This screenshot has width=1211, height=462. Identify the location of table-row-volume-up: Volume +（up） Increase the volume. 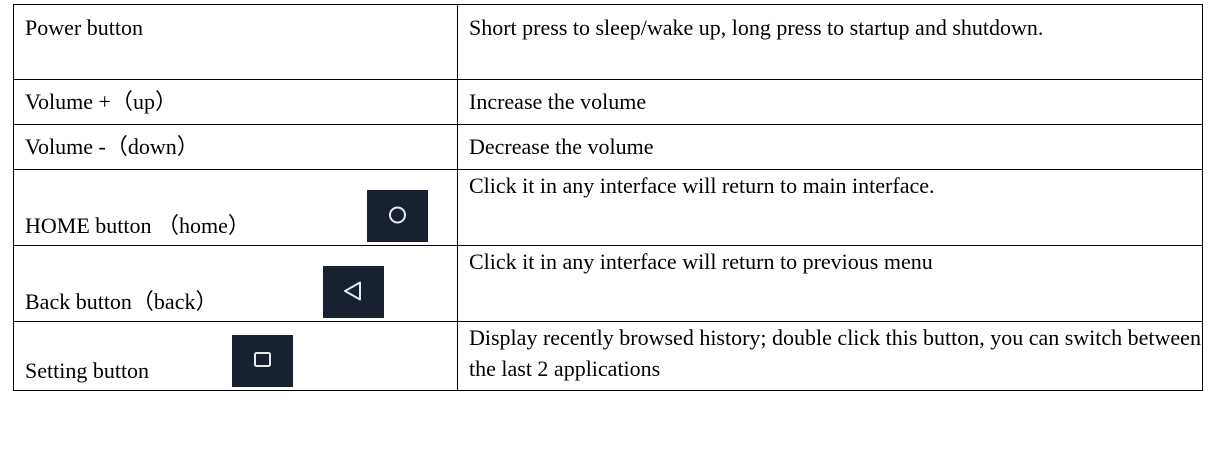
(608, 102).